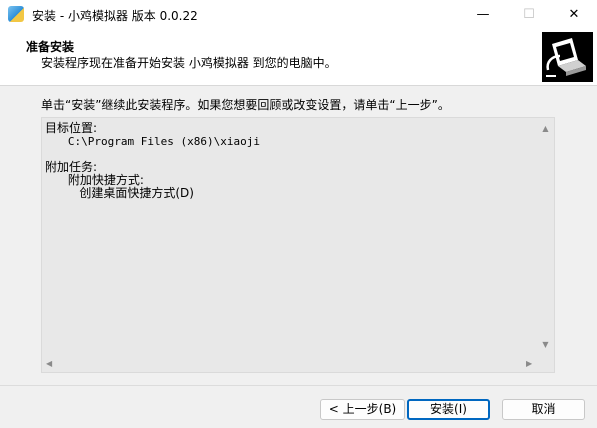 The image size is (597, 428). I want to click on scroll-down-arrow-icon: ▼, so click(545, 344).